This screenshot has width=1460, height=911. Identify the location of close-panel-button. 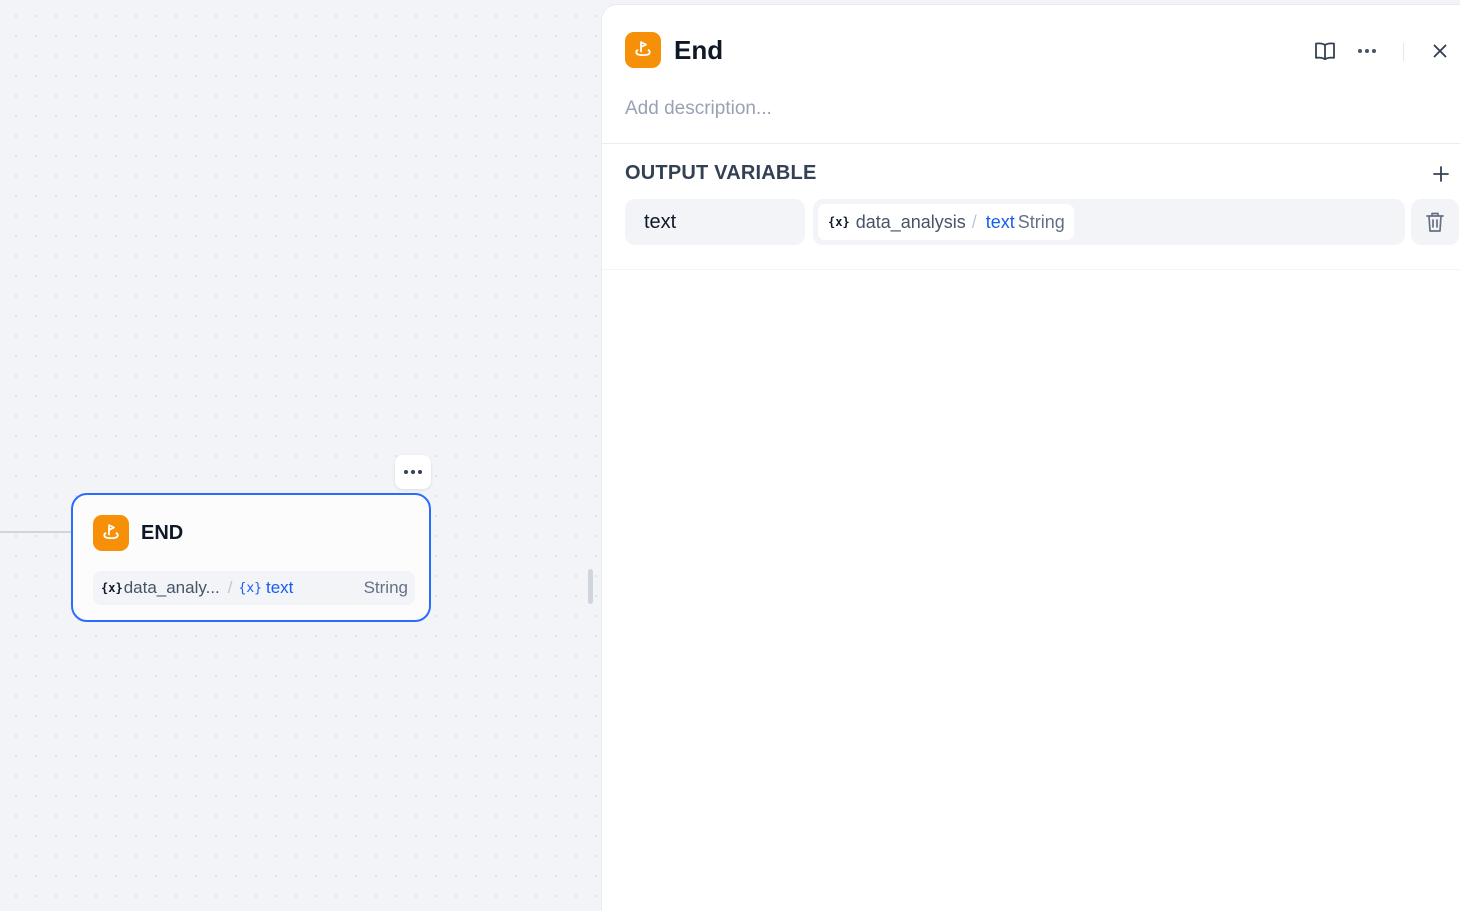
(1440, 51).